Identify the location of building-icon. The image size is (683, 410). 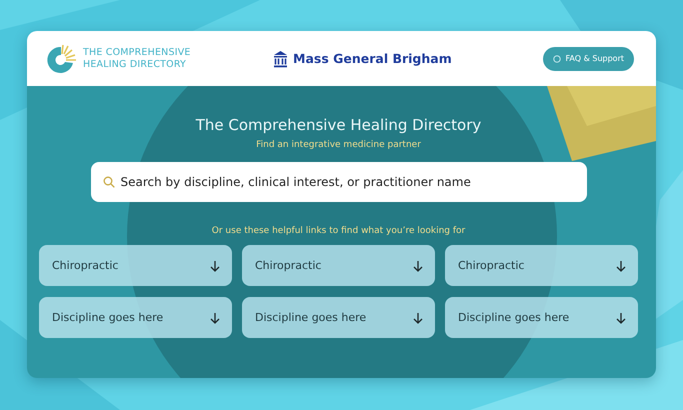
(280, 59).